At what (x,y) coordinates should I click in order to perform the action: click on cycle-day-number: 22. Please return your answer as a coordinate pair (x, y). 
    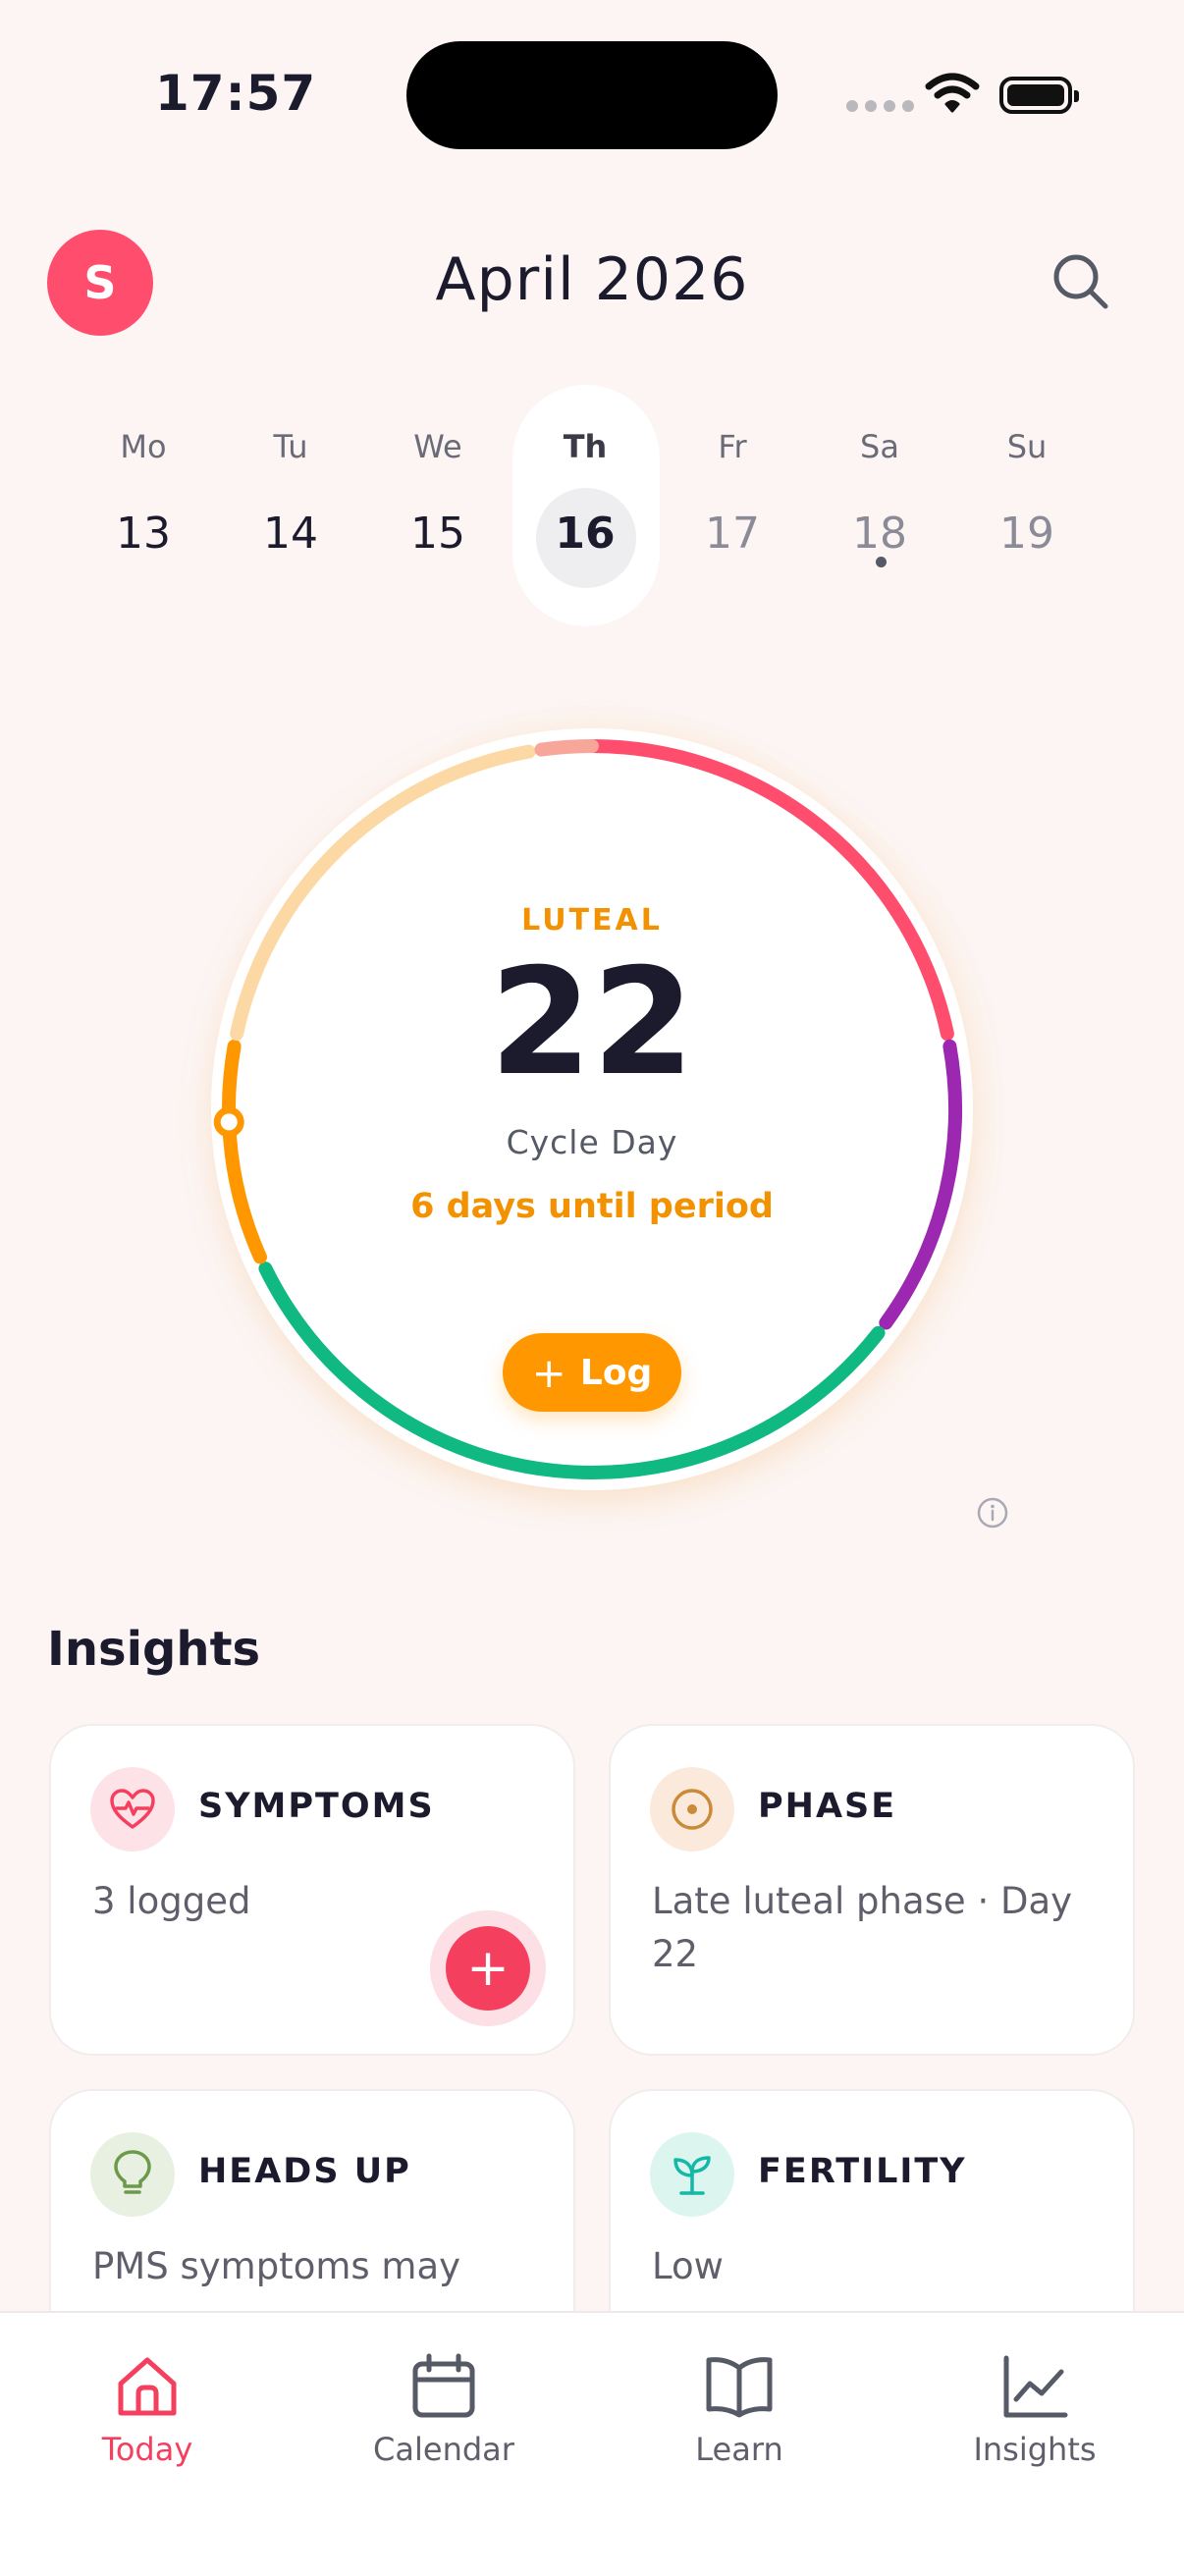
    Looking at the image, I should click on (592, 1023).